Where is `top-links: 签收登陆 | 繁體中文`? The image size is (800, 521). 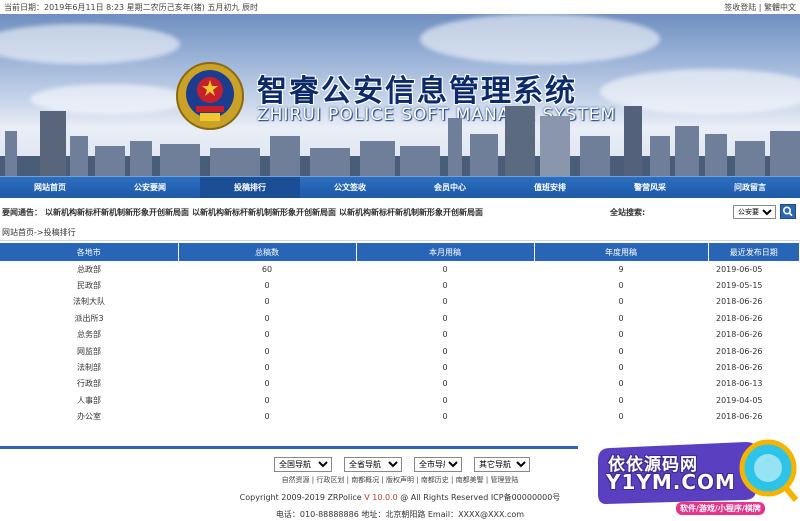 top-links: 签收登陆 | 繁體中文 is located at coordinates (760, 7).